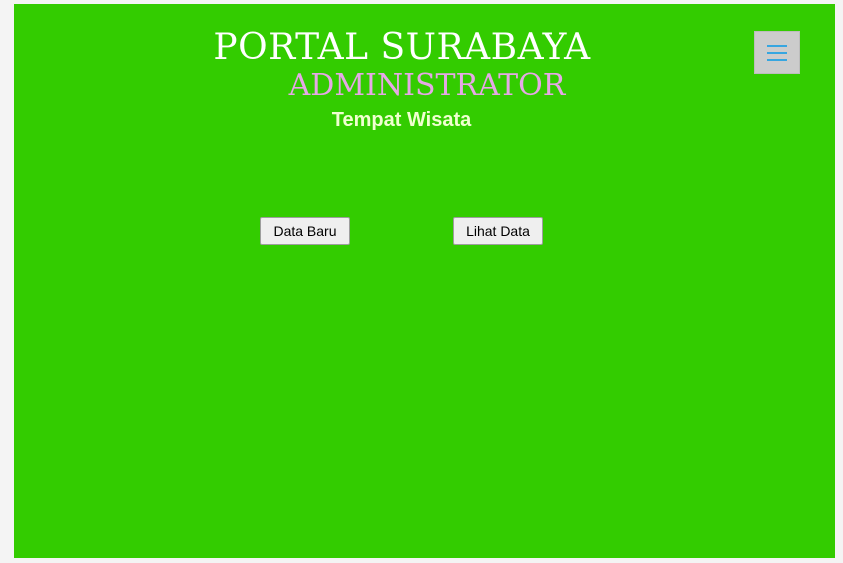 This screenshot has height=563, width=843. What do you see at coordinates (498, 231) in the screenshot?
I see `view-data-button: Lihat Data` at bounding box center [498, 231].